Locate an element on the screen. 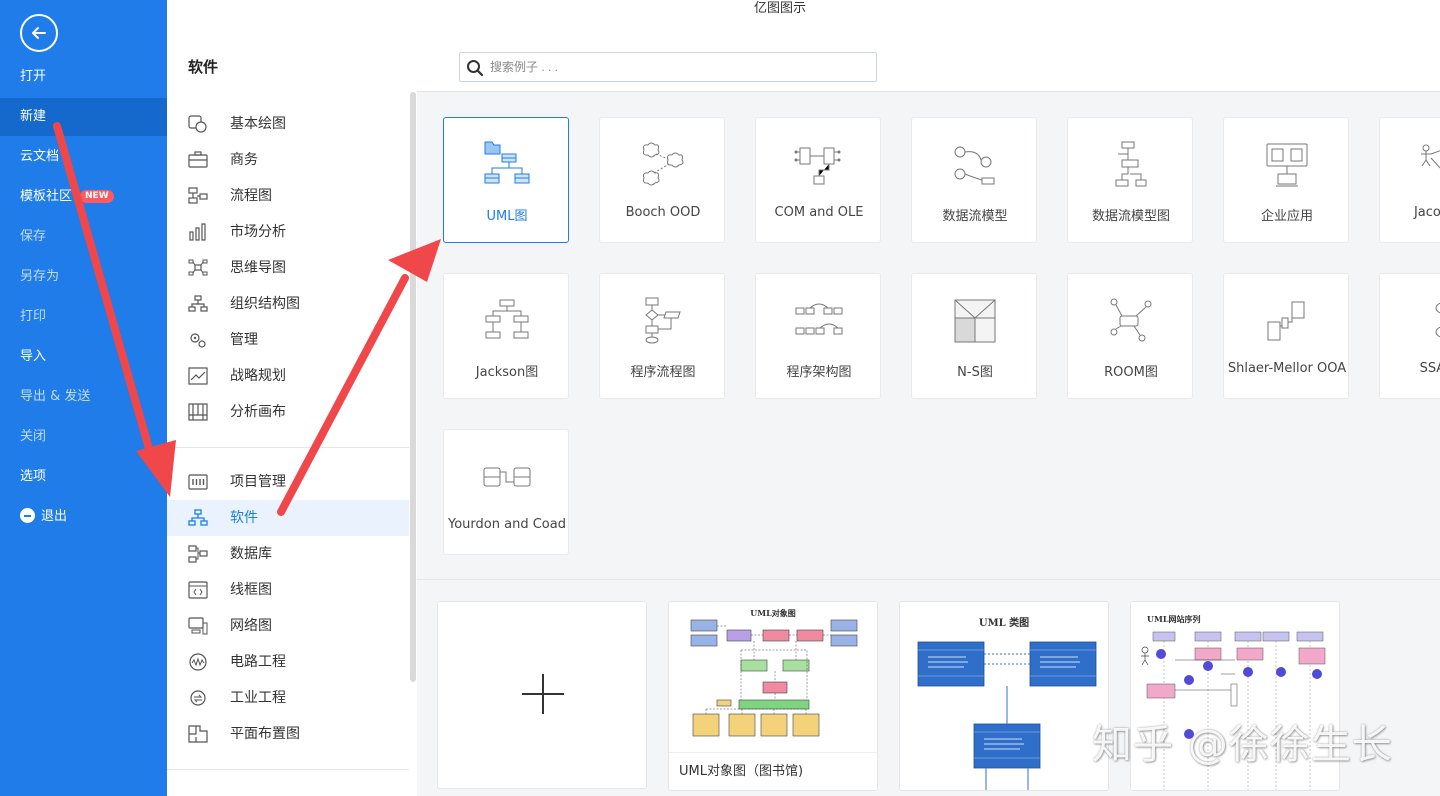 The image size is (1440, 796). nav-exit: 退出 is located at coordinates (83, 517).